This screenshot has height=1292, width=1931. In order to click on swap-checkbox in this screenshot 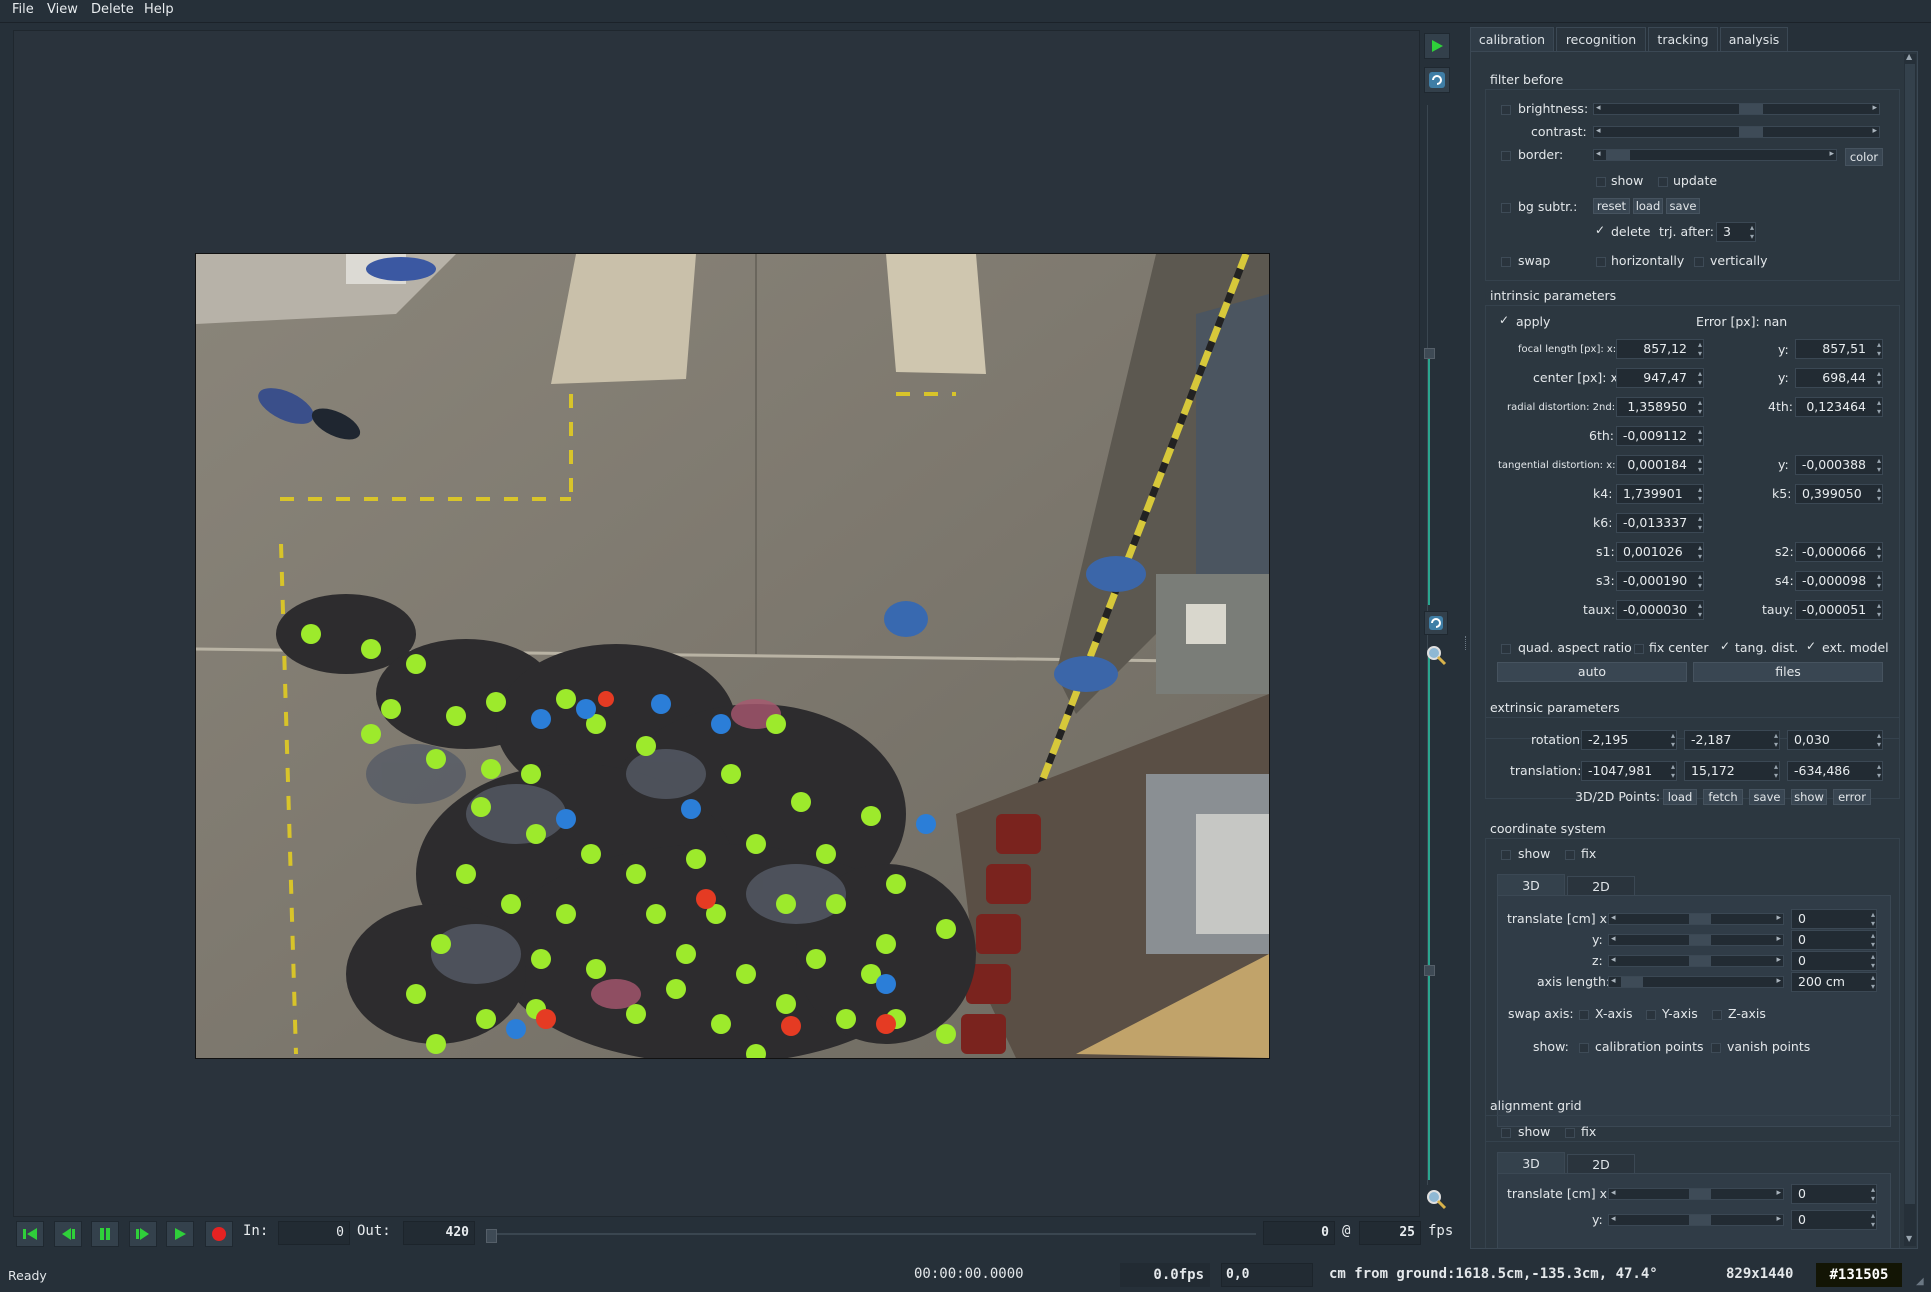, I will do `click(1506, 262)`.